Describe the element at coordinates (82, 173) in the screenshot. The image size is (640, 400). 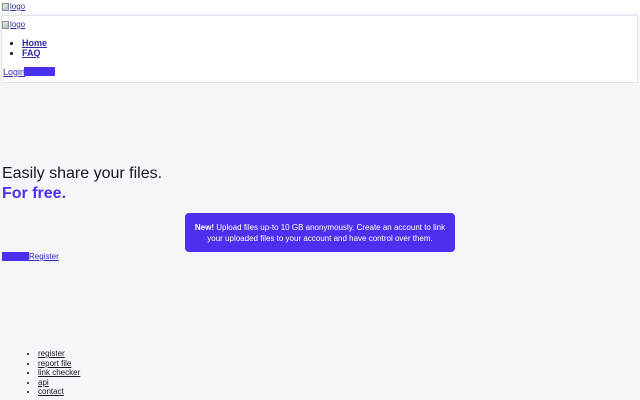
I see `hero-title: Easily share your files.` at that location.